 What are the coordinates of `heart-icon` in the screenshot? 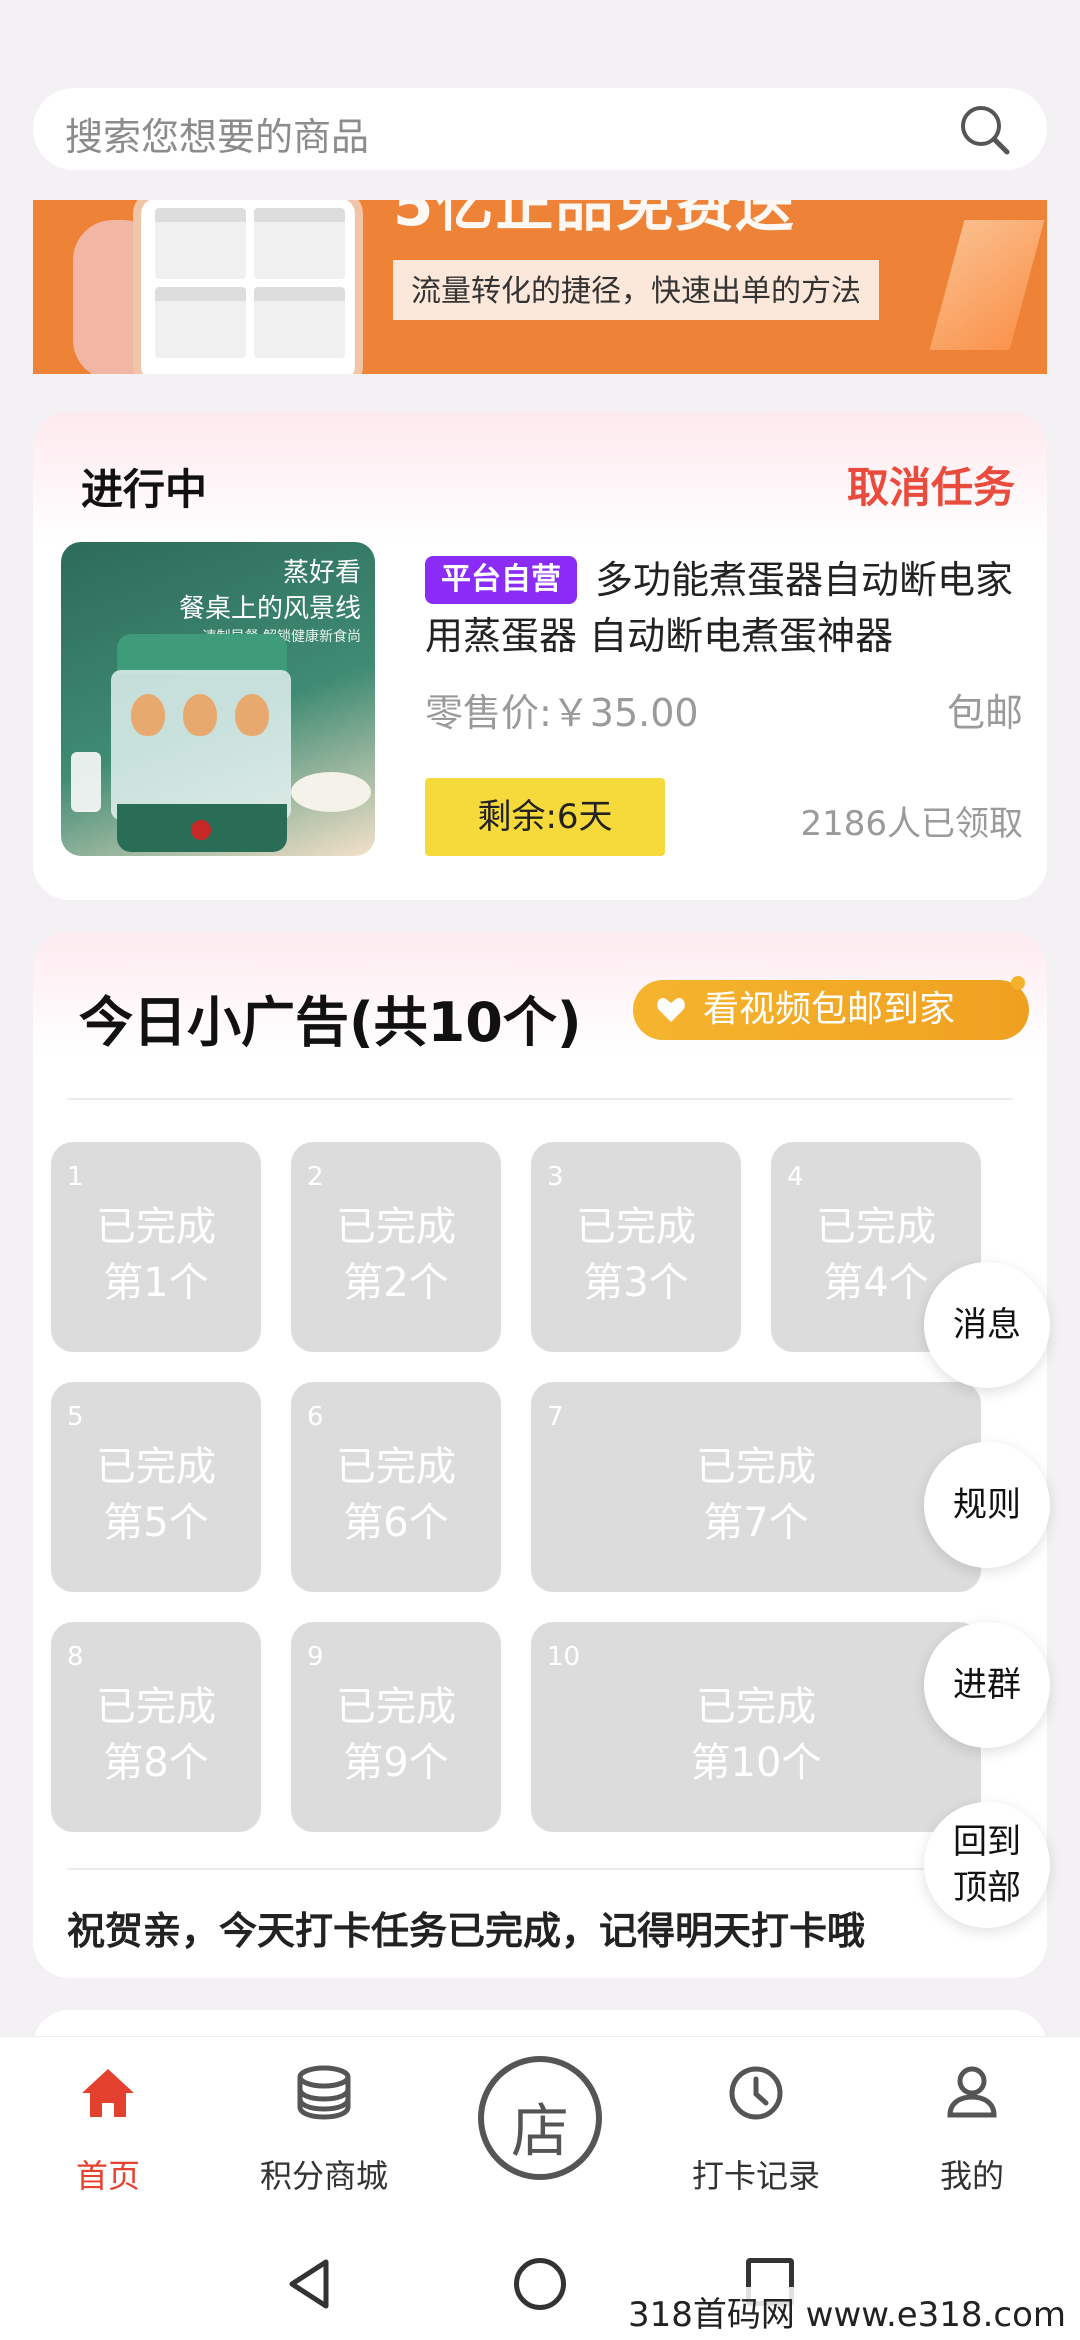 It's located at (671, 1010).